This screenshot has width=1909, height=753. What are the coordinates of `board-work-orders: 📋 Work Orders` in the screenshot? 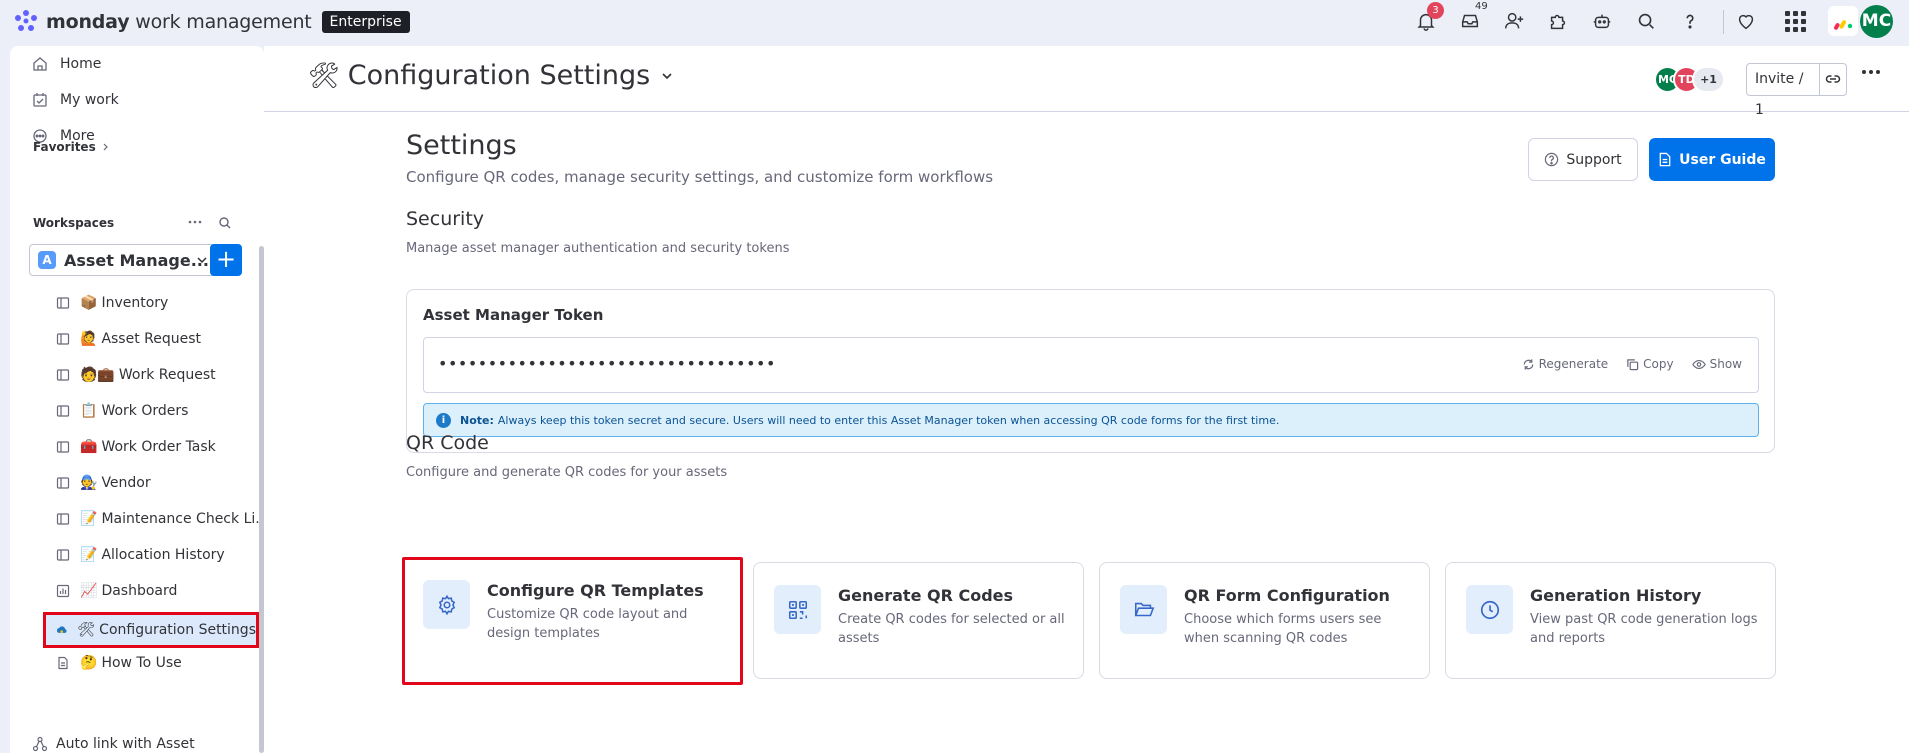 It's located at (122, 411).